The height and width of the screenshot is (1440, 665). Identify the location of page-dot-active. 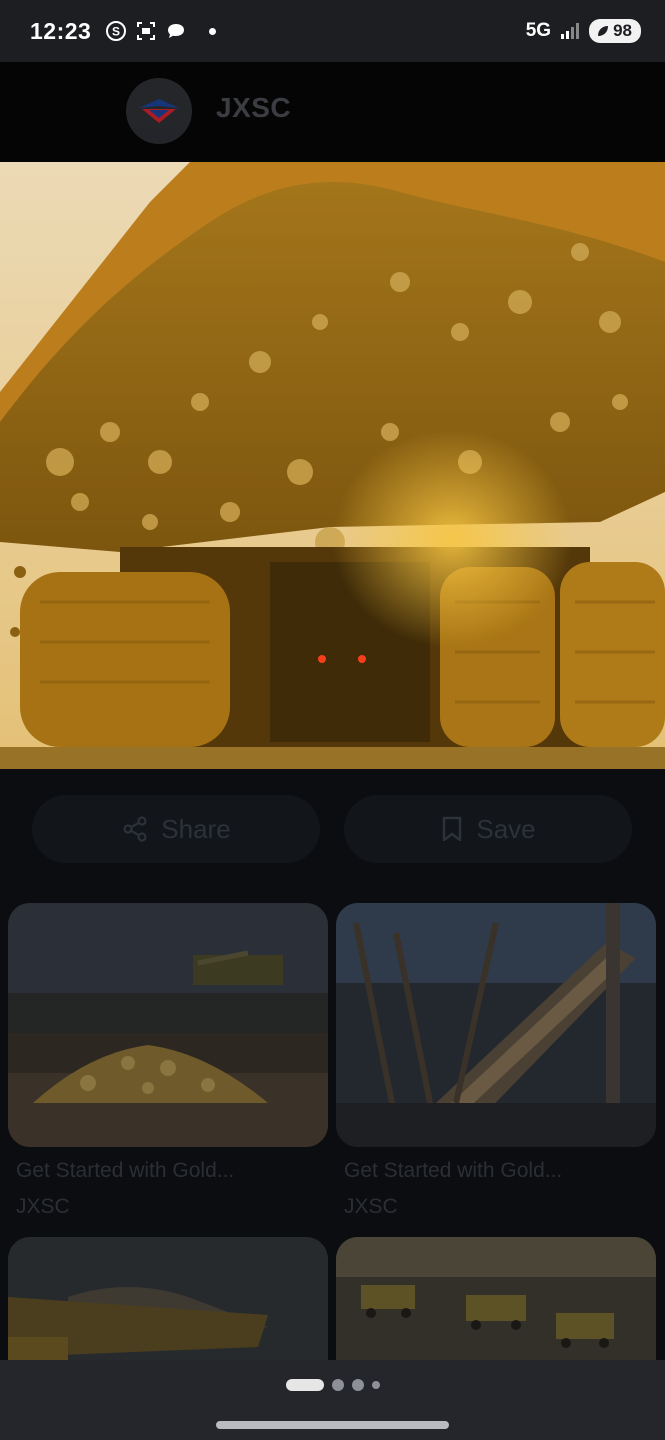
(304, 1385).